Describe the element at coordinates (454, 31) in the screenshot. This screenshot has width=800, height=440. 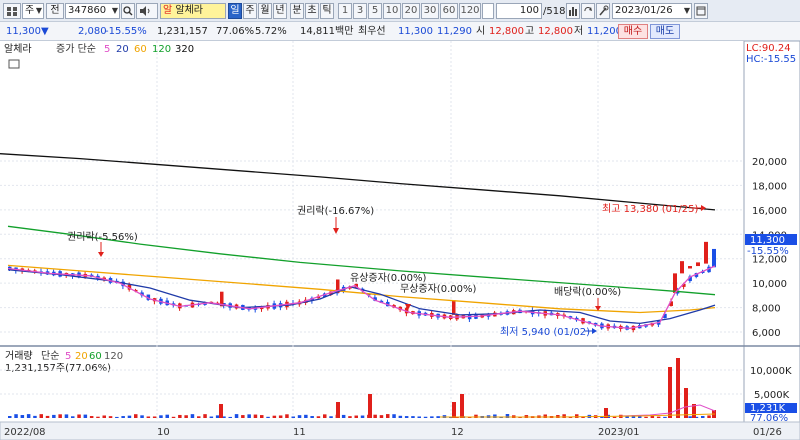
I see `best-bid: 11,290` at that location.